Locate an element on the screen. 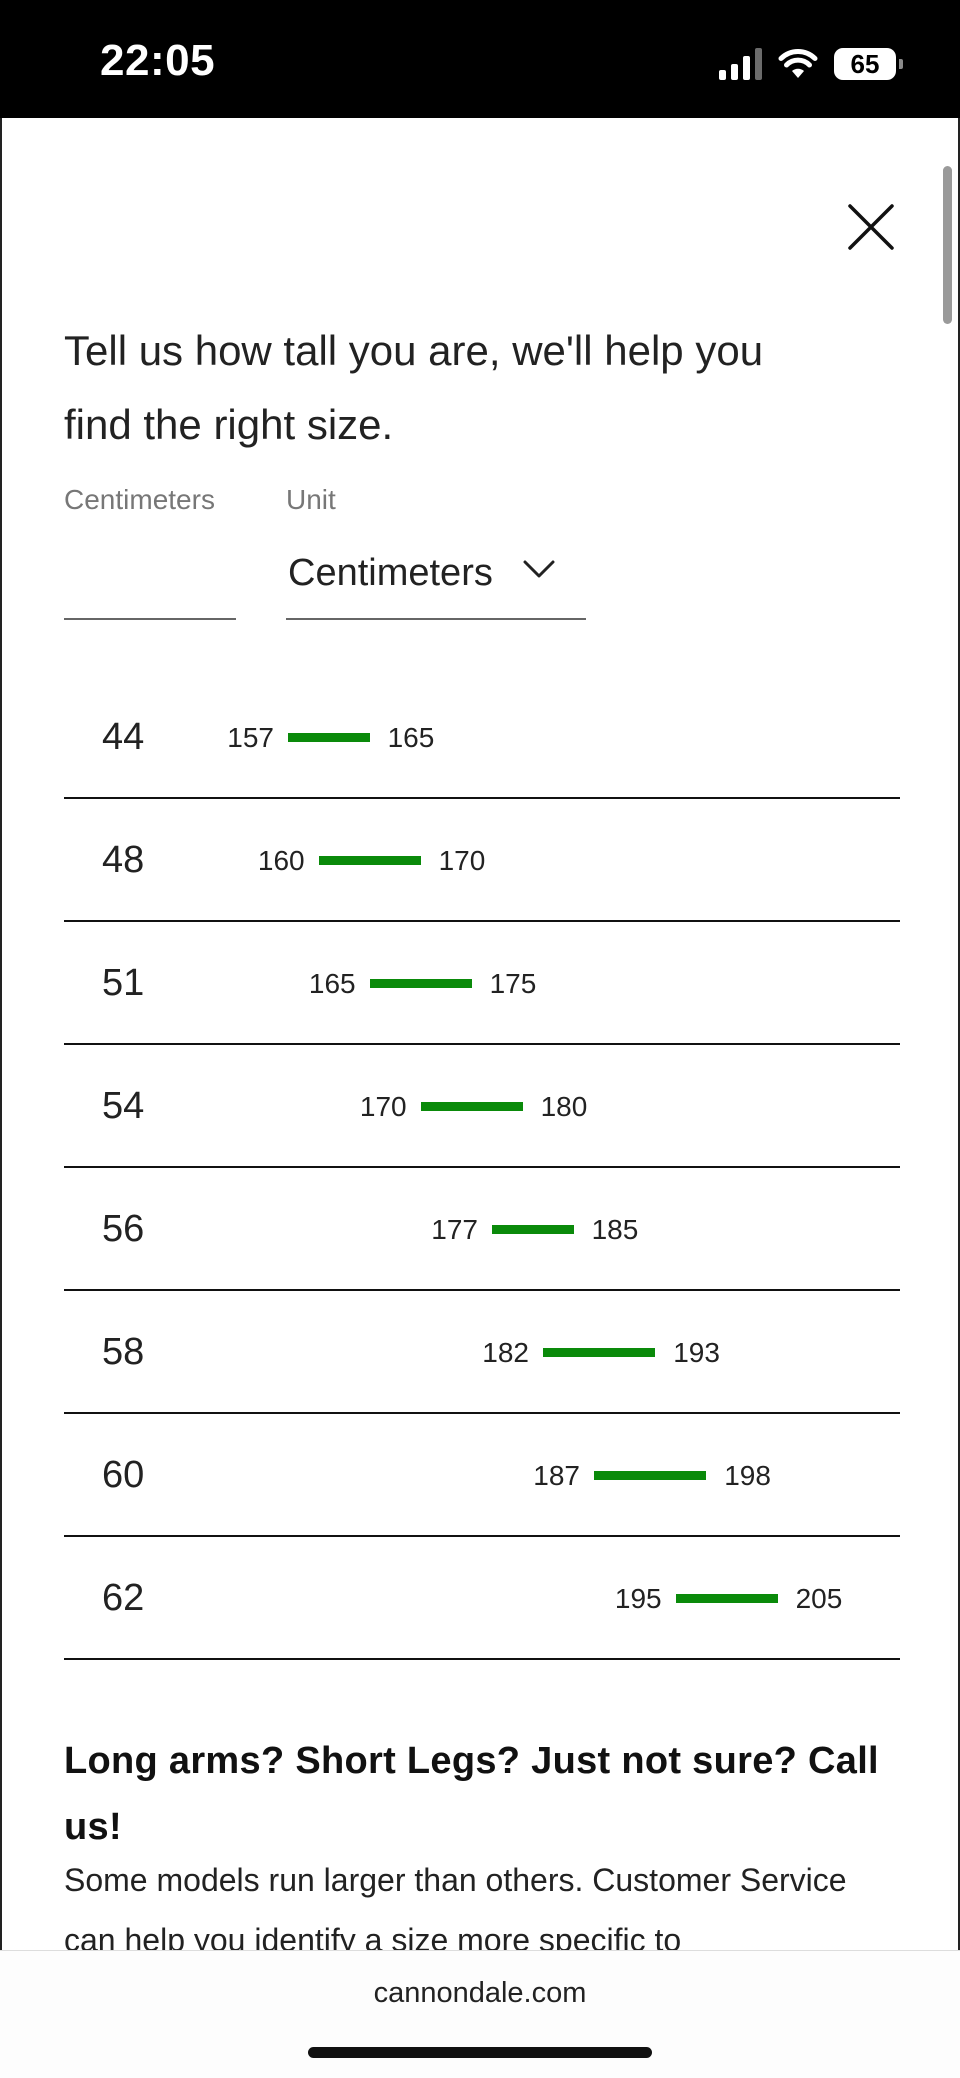  range-min-label: 182 is located at coordinates (505, 1352).